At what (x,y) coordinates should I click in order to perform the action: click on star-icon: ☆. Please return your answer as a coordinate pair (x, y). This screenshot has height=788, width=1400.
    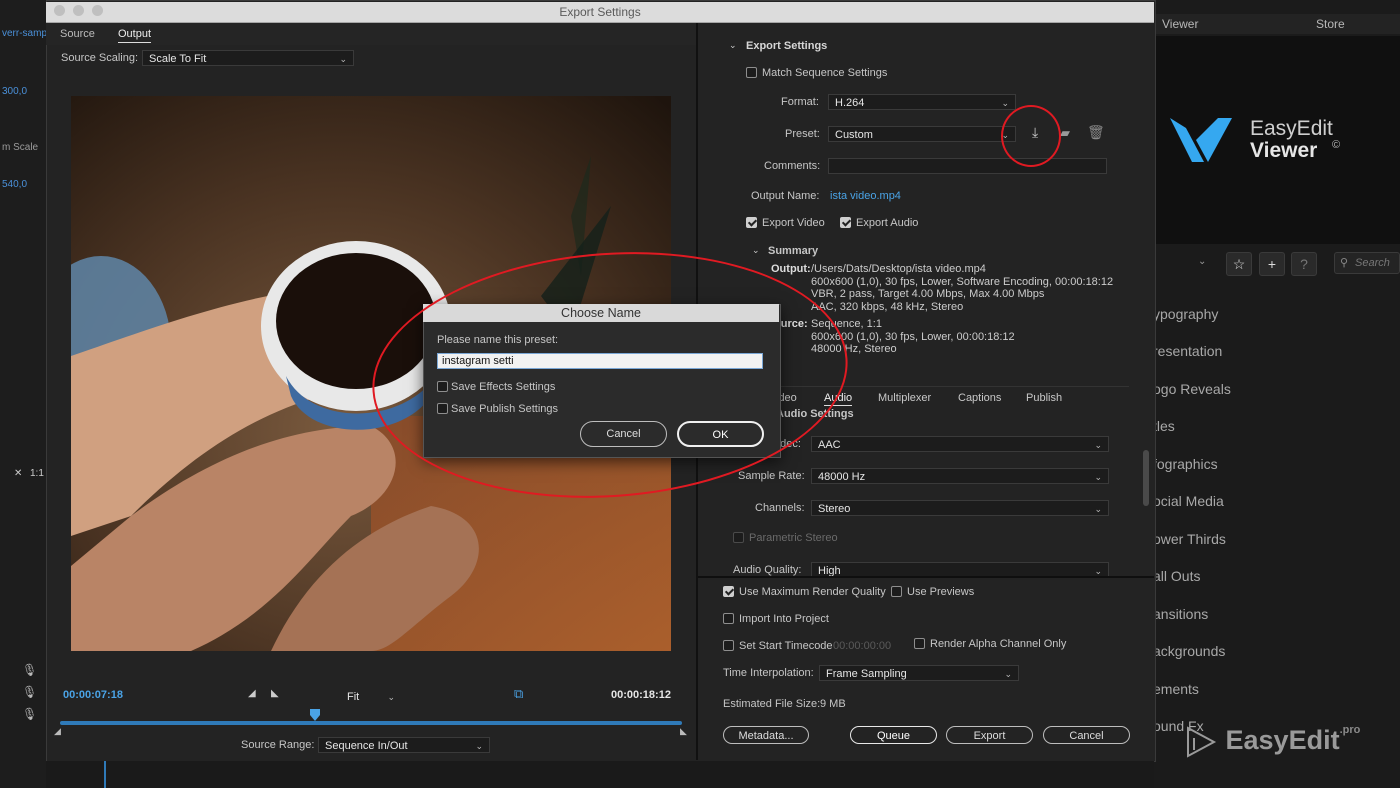
    Looking at the image, I should click on (1239, 264).